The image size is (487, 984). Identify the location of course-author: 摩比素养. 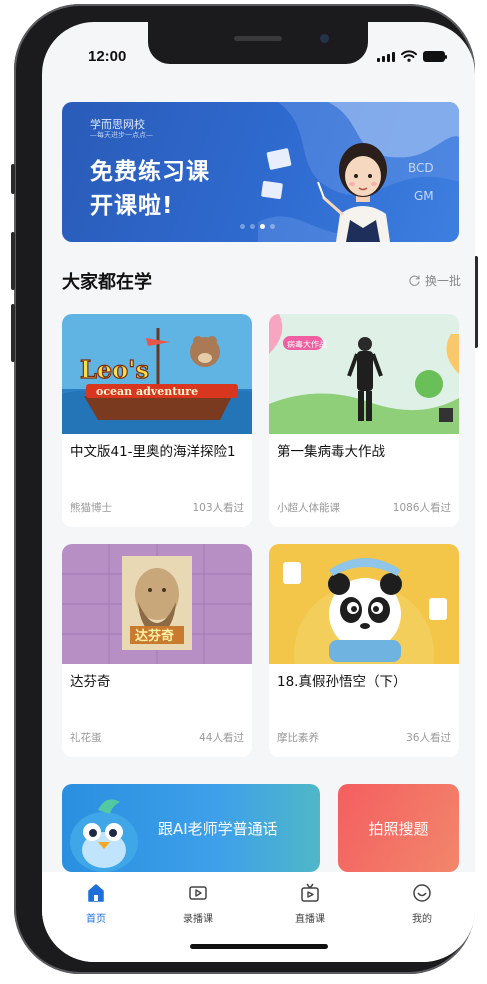
(298, 738).